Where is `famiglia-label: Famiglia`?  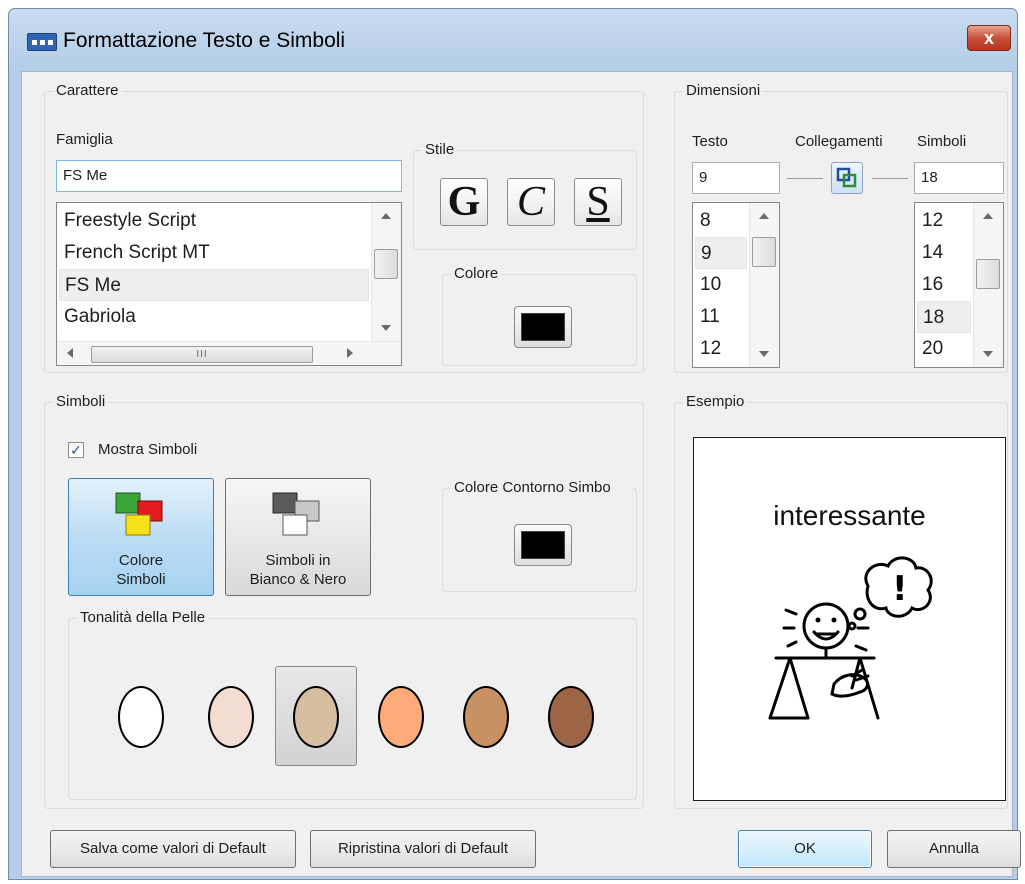 famiglia-label: Famiglia is located at coordinates (84, 139).